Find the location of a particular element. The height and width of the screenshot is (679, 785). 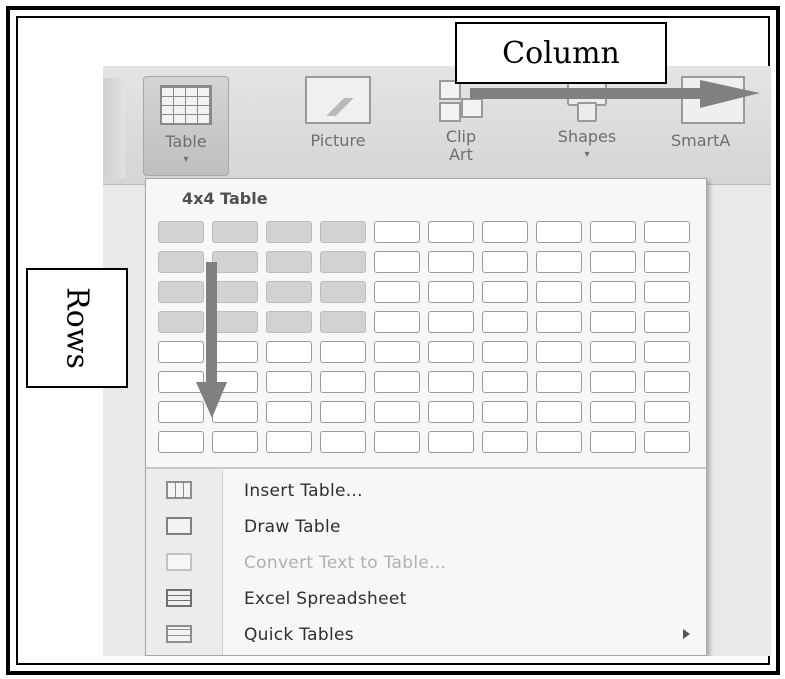

rows-callout: Rows is located at coordinates (77, 328).